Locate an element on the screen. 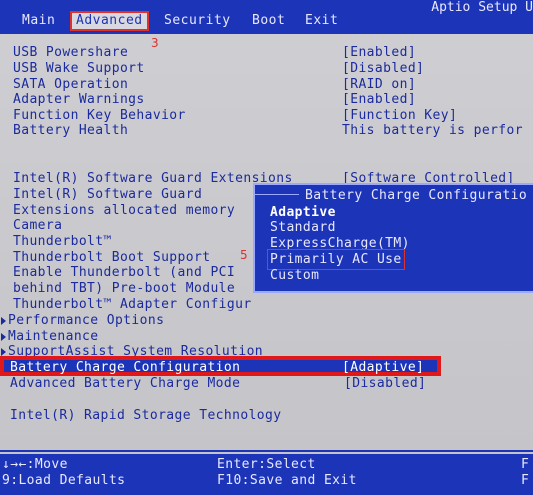 The image size is (533, 495). setting-function-key-behavior-value: [Function Key] is located at coordinates (399, 115).